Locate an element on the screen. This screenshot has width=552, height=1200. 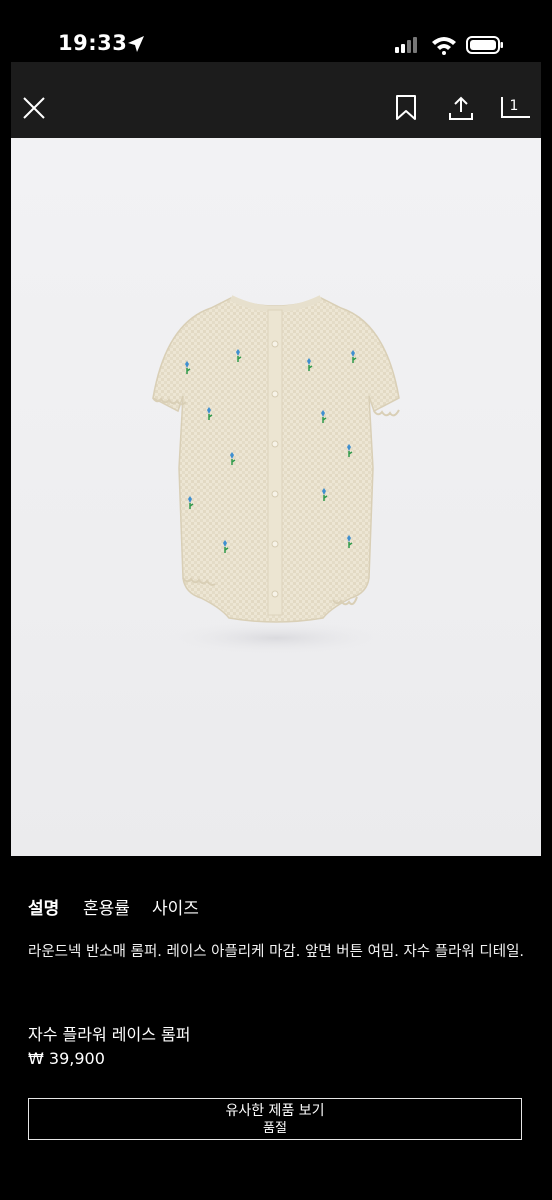
tab-composition: 혼용률 is located at coordinates (106, 906).